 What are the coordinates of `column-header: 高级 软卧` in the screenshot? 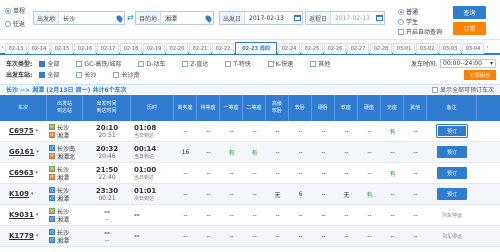 It's located at (277, 108).